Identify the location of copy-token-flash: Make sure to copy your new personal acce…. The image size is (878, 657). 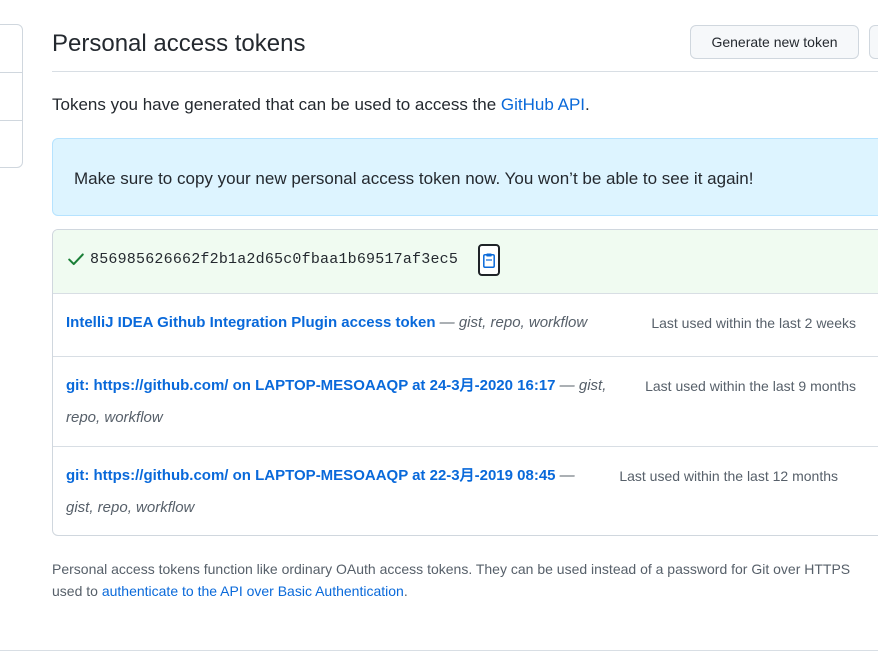
(465, 177).